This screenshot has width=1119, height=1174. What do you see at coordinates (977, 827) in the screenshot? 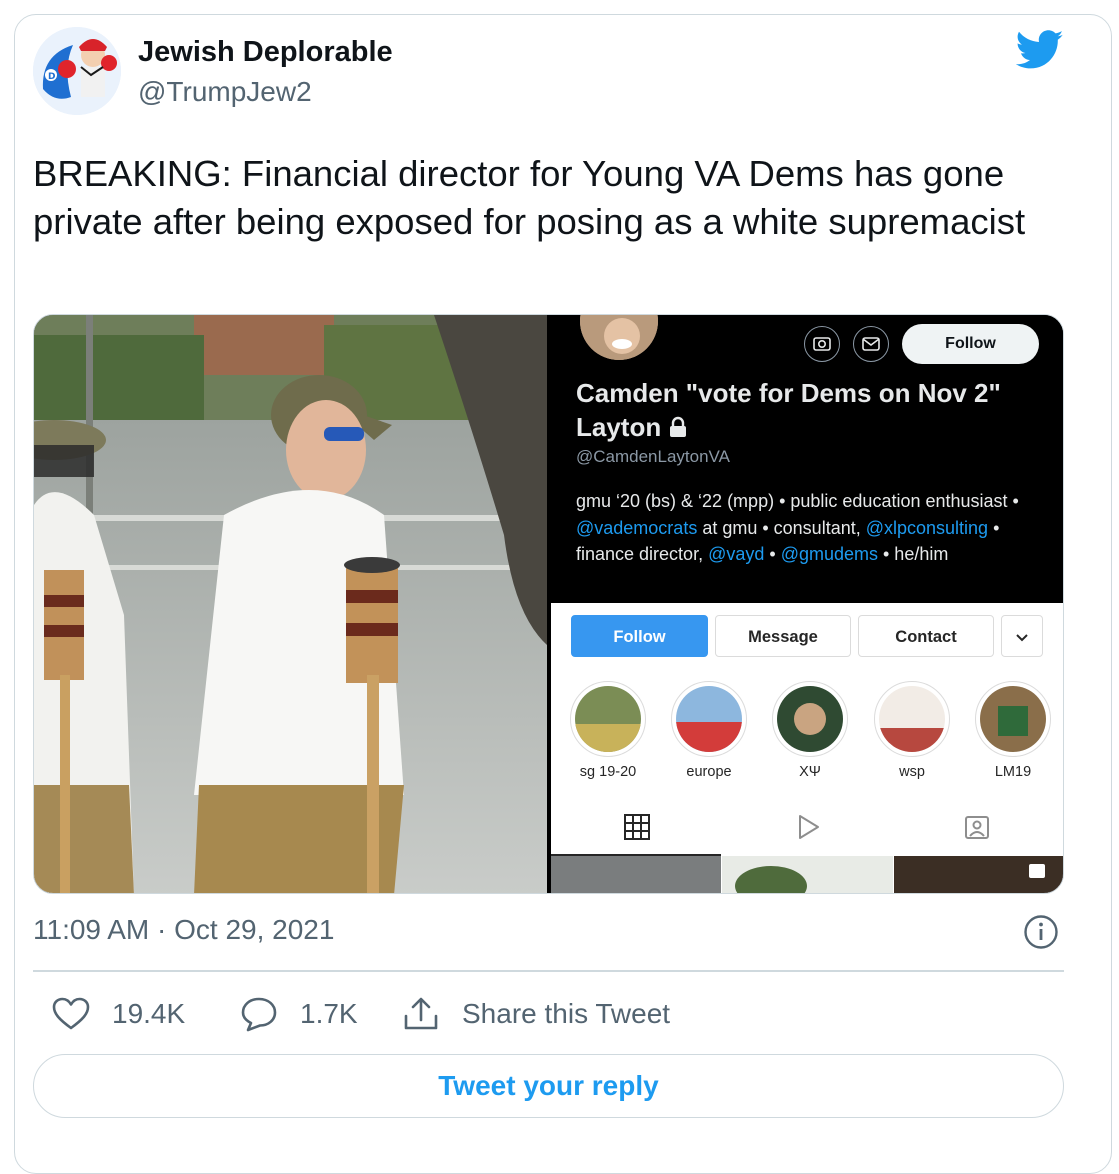
I see `tagged-icon` at bounding box center [977, 827].